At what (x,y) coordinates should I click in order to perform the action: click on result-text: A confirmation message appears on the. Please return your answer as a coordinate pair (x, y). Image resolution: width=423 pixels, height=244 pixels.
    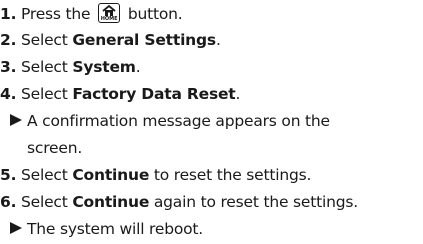
    Looking at the image, I should click on (178, 121).